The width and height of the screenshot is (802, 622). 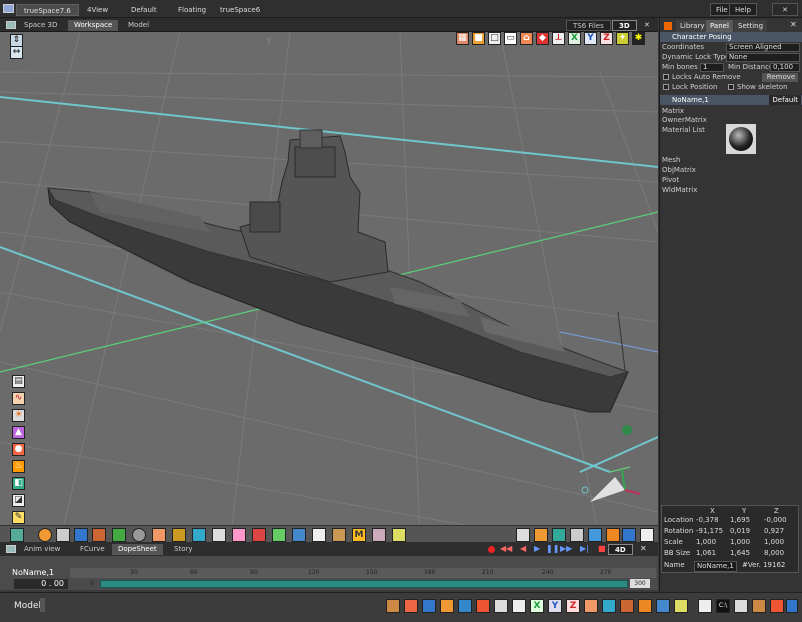 I want to click on tool-copy-icon, so click(x=705, y=606).